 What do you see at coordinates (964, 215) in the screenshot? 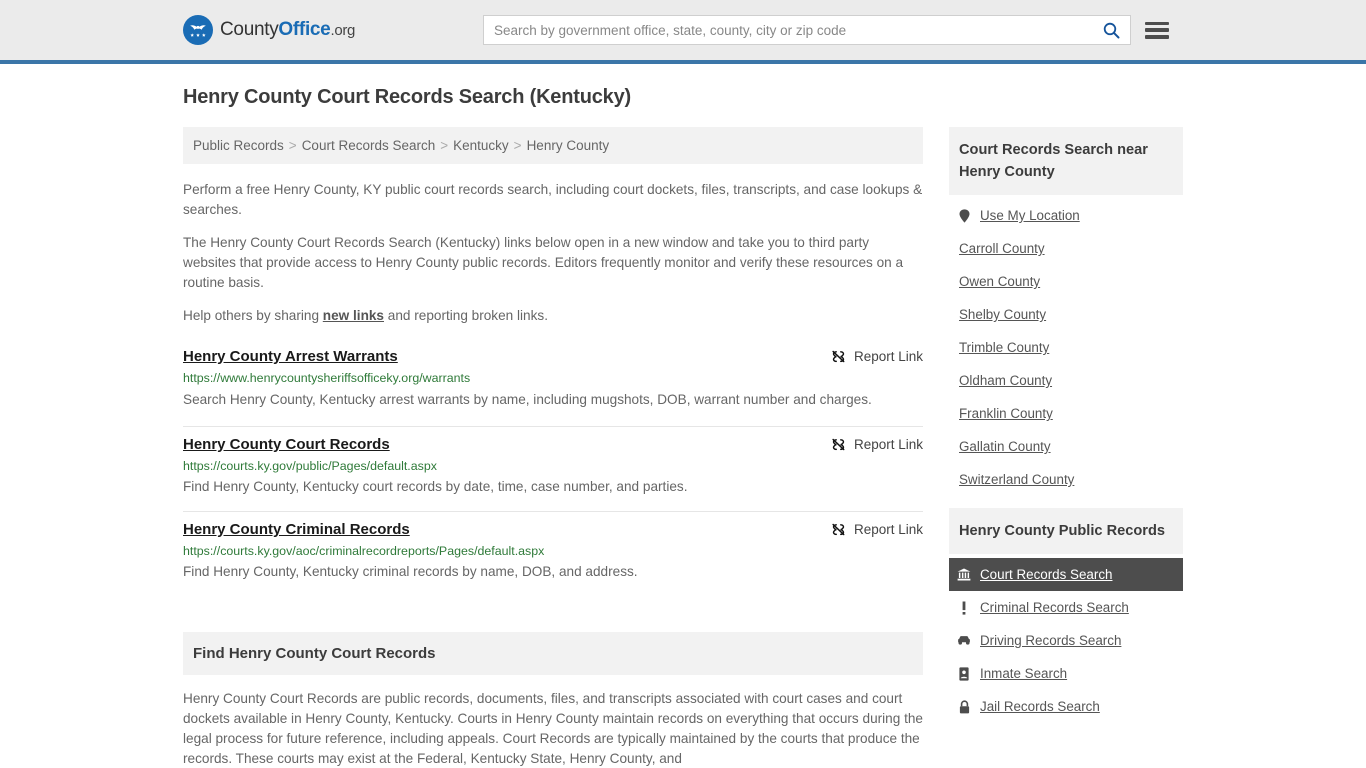
I see `map-pin-icon` at bounding box center [964, 215].